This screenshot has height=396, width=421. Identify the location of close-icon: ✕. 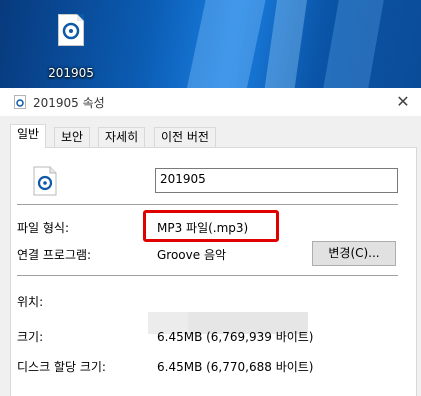
(403, 102).